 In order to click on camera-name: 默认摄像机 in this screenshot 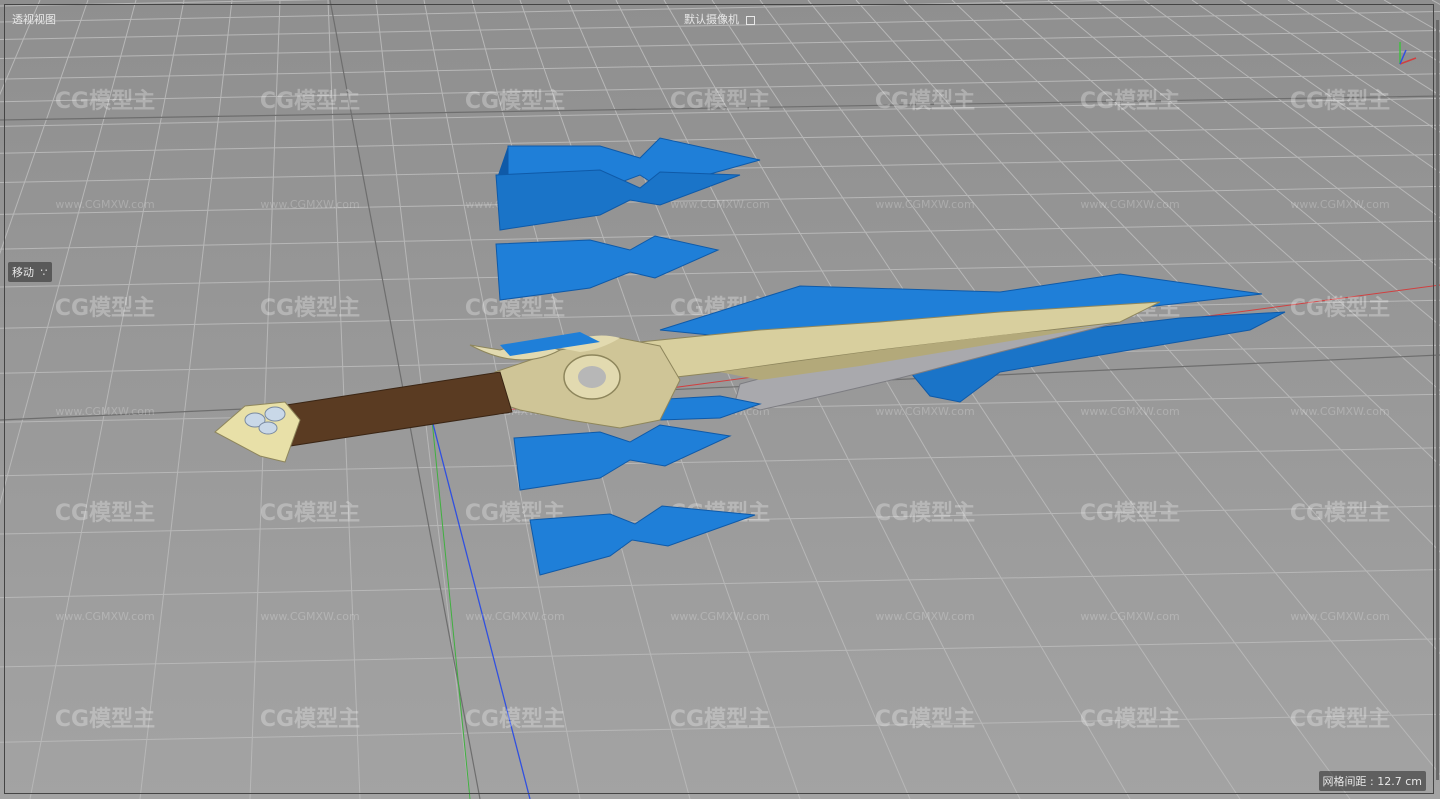, I will do `click(711, 19)`.